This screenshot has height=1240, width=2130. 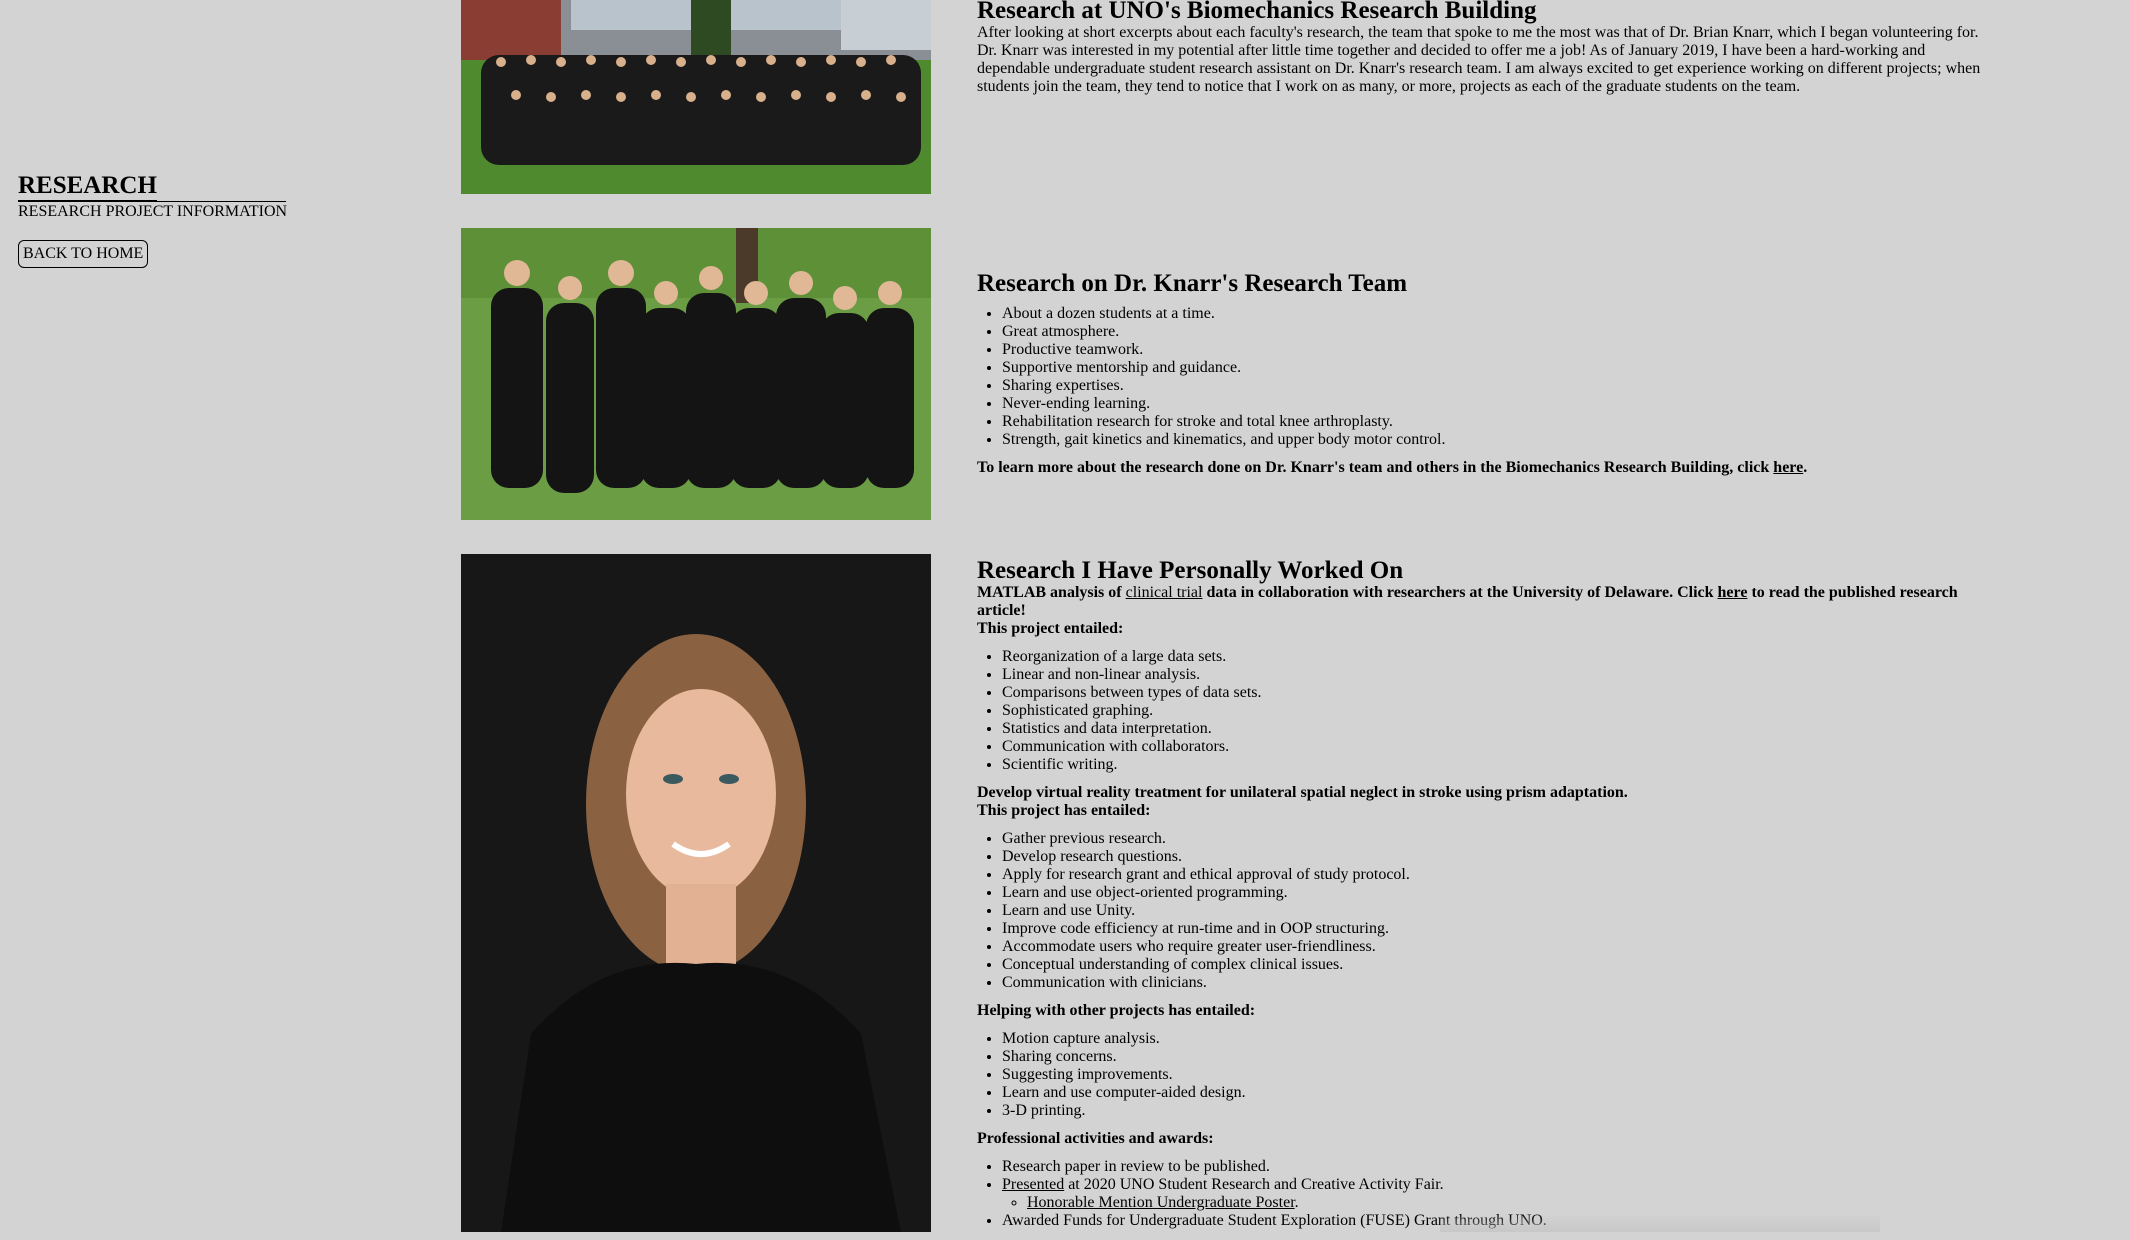 What do you see at coordinates (1495, 857) in the screenshot?
I see `list-item: Develop research questions.` at bounding box center [1495, 857].